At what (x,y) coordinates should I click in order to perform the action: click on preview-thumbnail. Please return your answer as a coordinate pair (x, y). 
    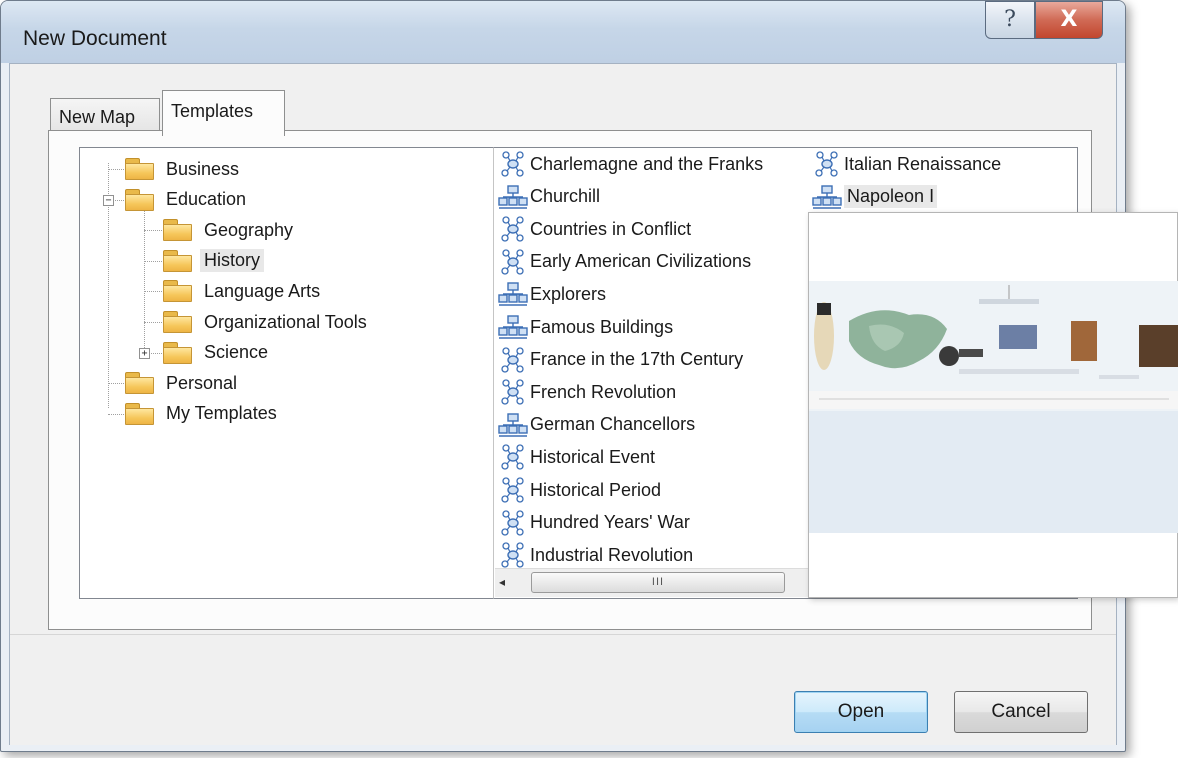
    Looking at the image, I should click on (993, 407).